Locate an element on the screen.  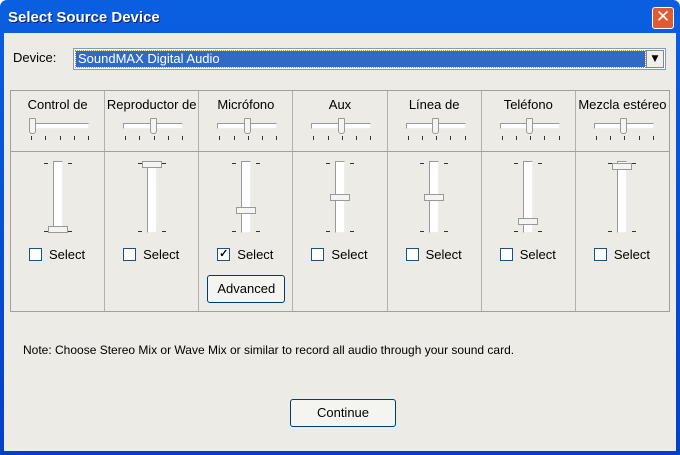
device-selected-value: SoundMAX Digital Audio is located at coordinates (360, 59).